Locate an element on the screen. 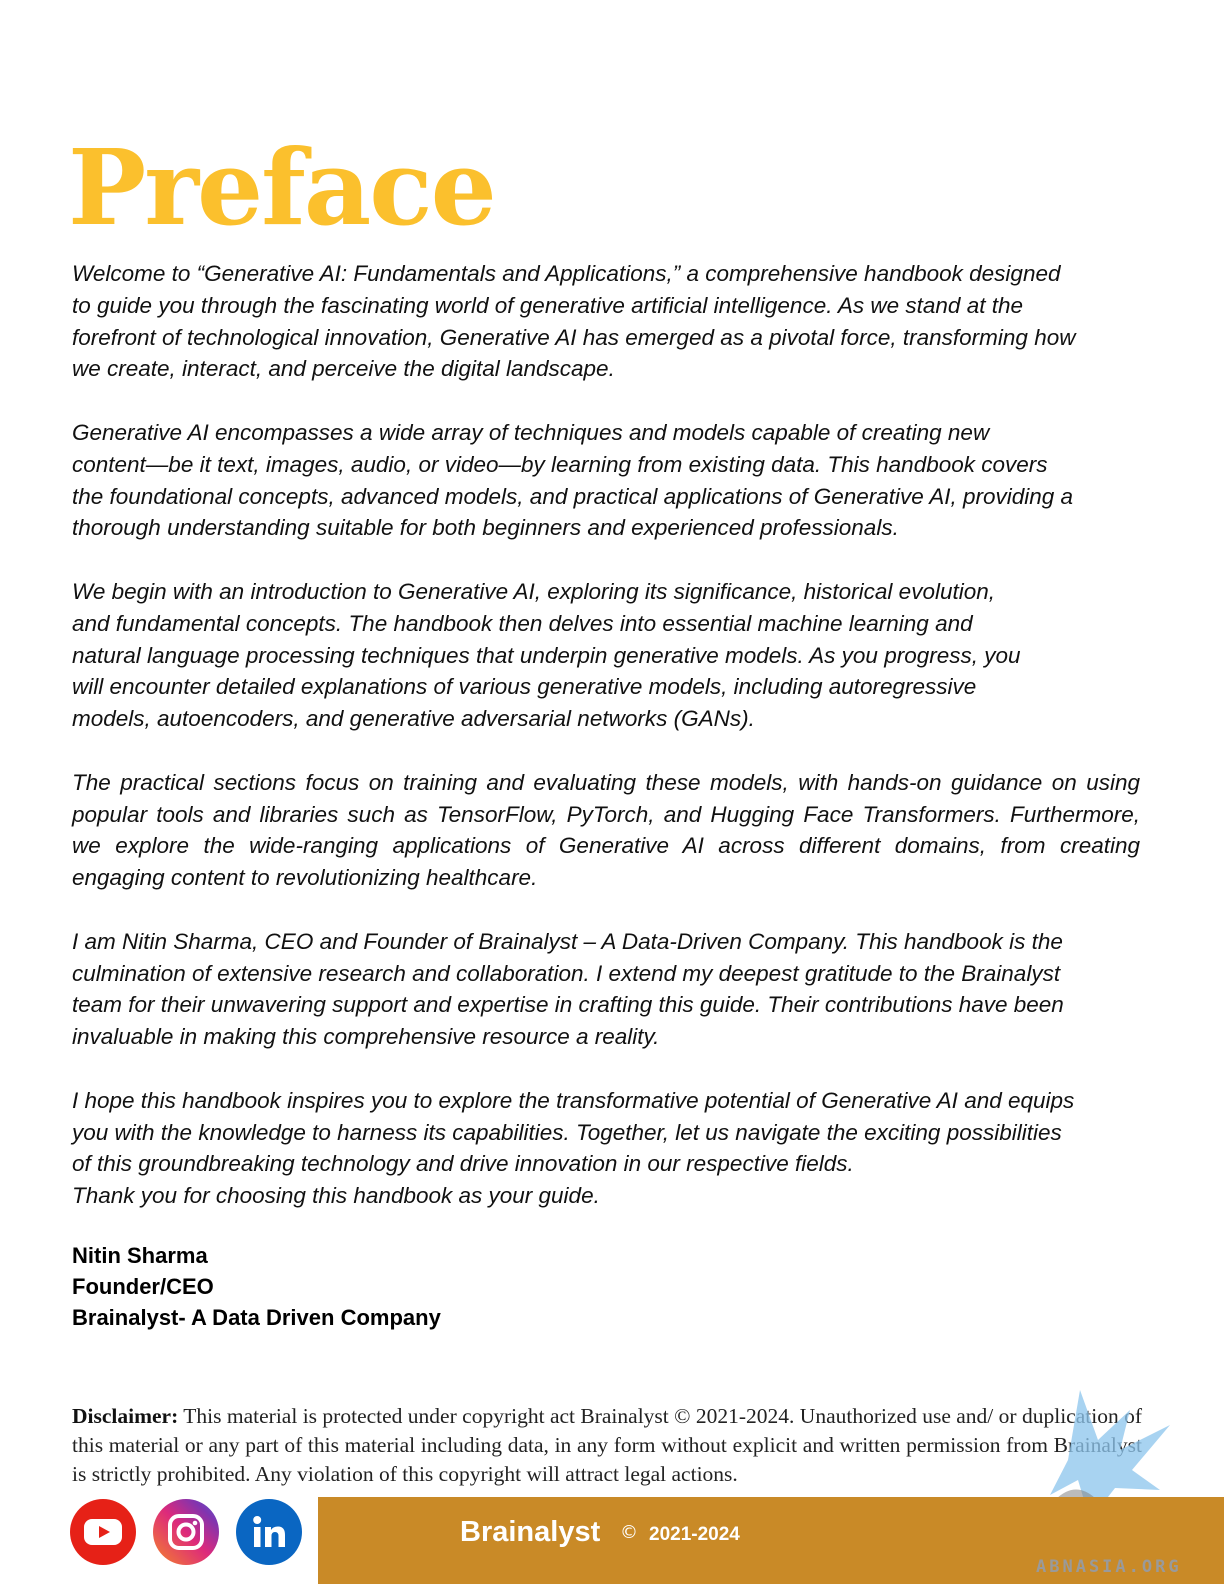 Image resolution: width=1224 pixels, height=1584 pixels. disclaimer-label: Disclaimer: is located at coordinates (125, 1416).